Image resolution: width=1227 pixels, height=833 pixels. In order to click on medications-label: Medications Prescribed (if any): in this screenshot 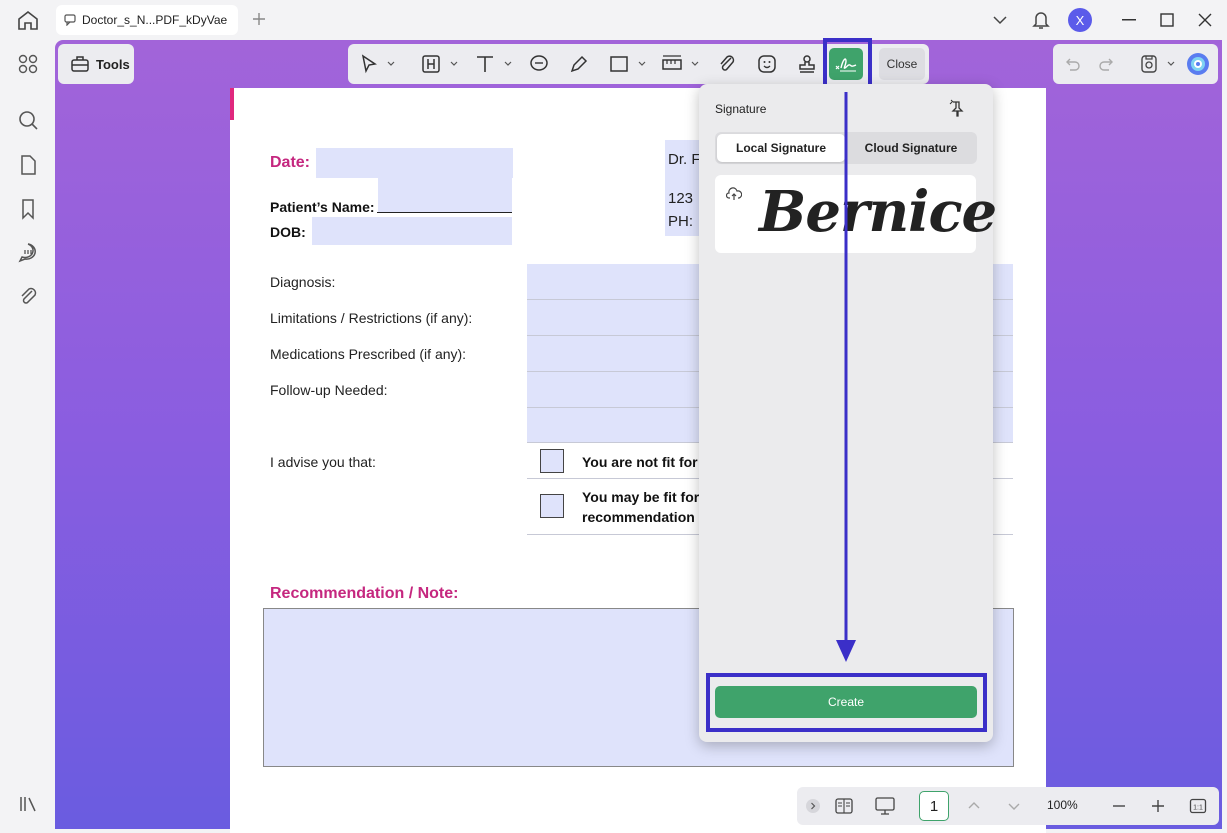, I will do `click(368, 354)`.